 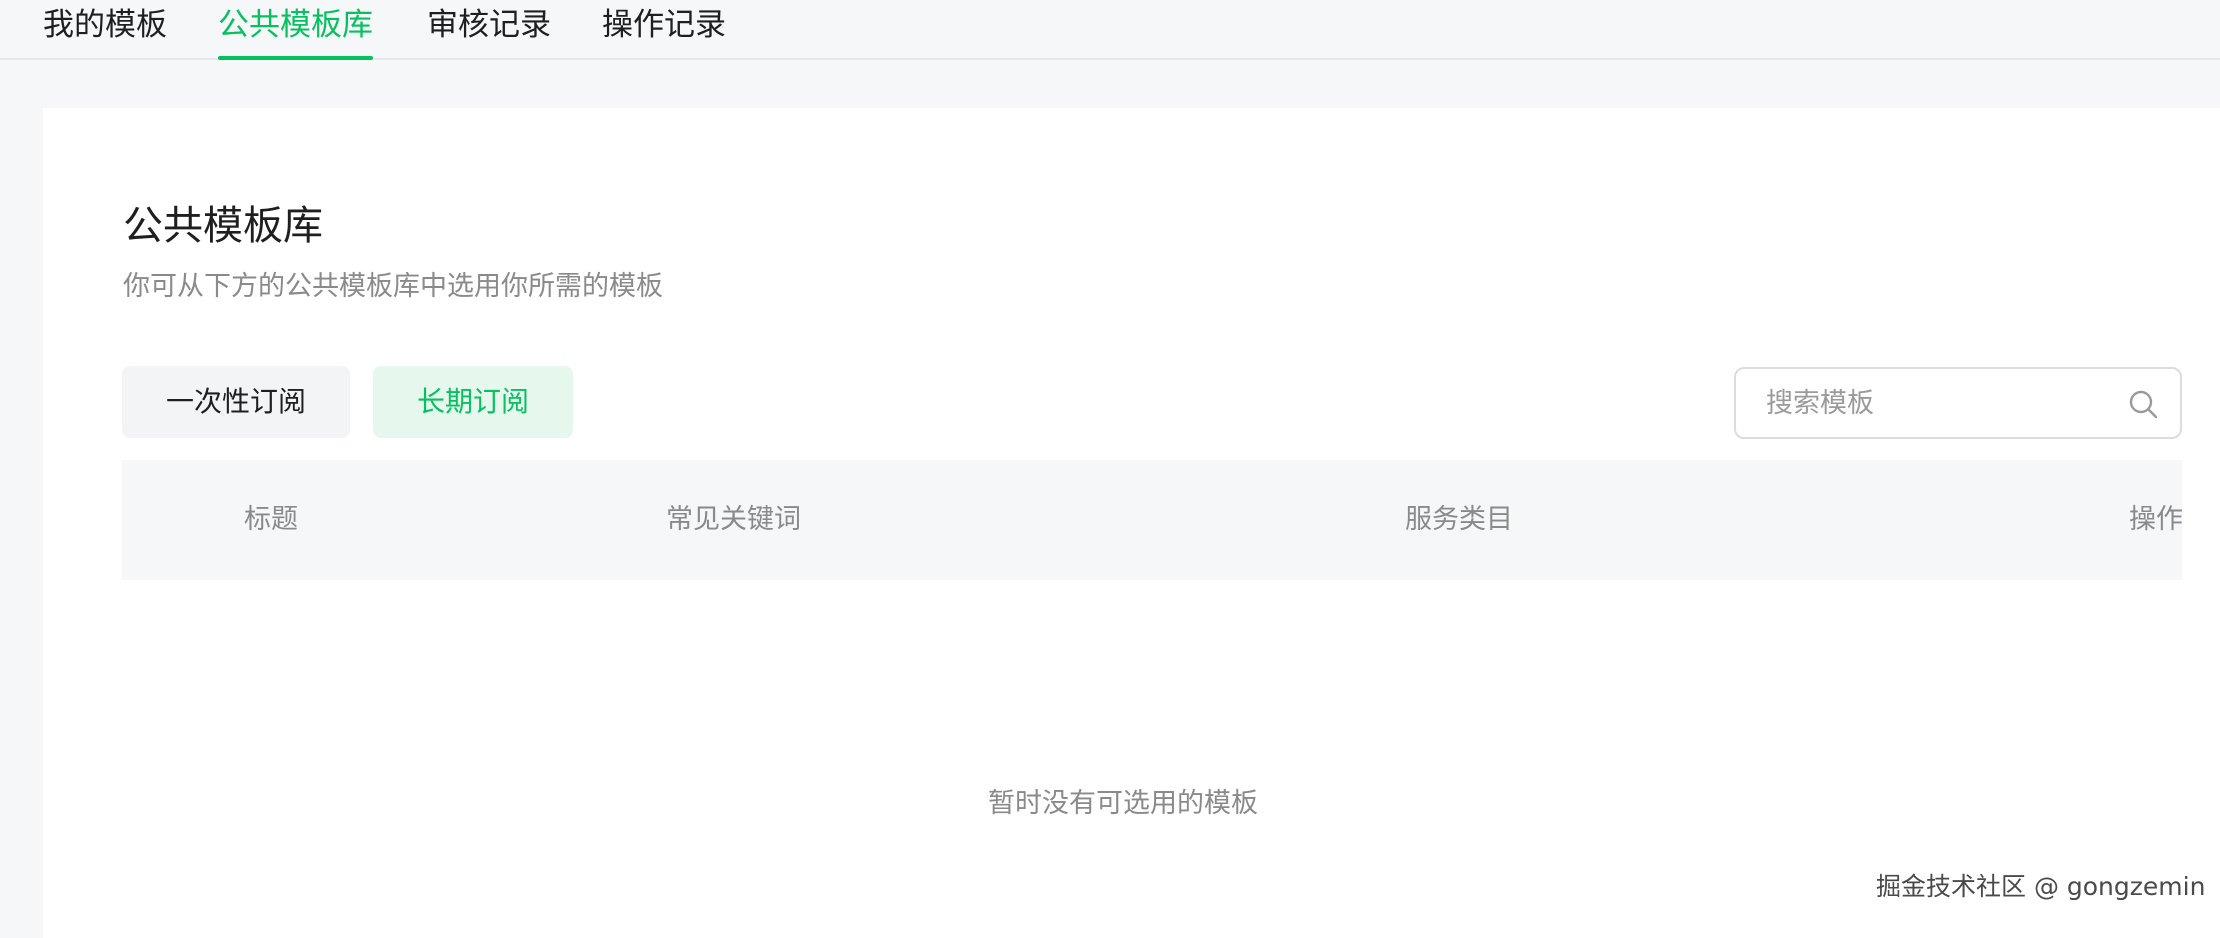 I want to click on page-description: 你可从下方的公共模板库中选用你所需的模板, so click(x=393, y=286).